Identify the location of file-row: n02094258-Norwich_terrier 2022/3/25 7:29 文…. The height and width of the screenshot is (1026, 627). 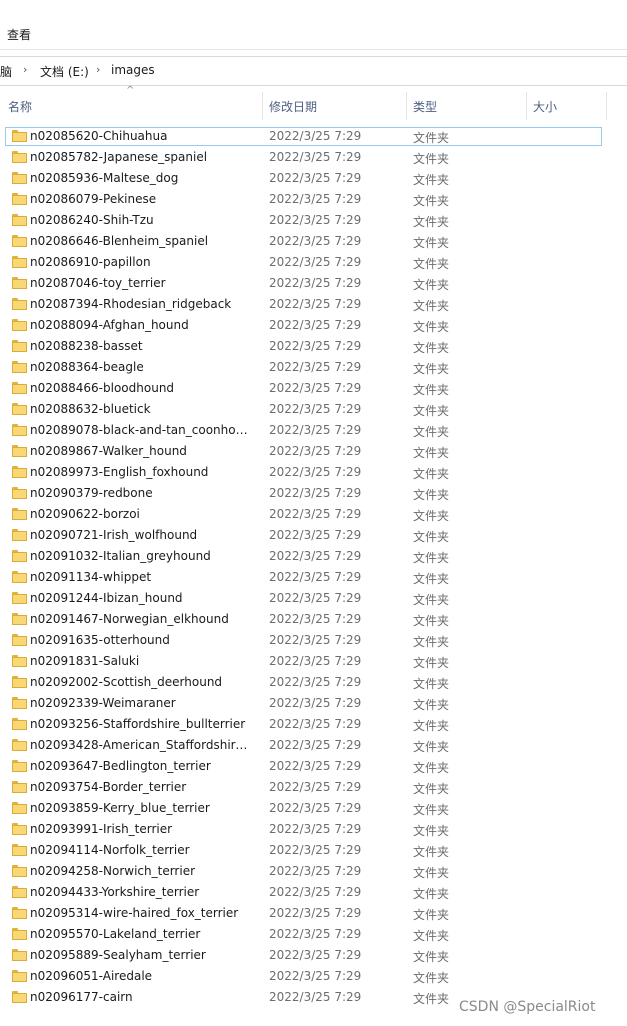
(313, 871).